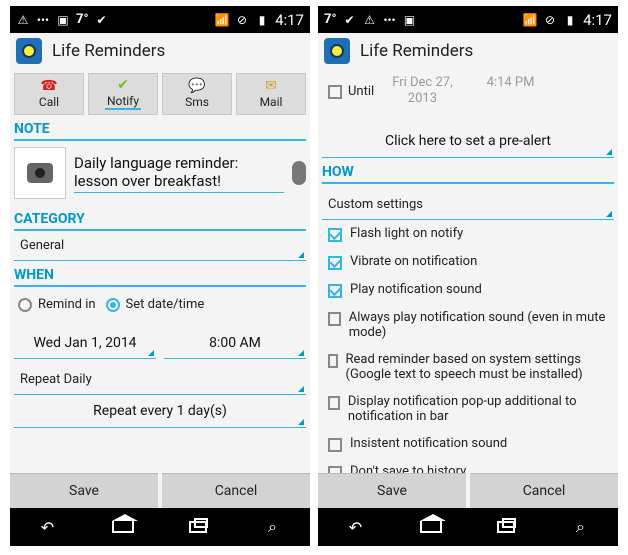 The image size is (628, 555). I want to click on home-icon, so click(432, 523).